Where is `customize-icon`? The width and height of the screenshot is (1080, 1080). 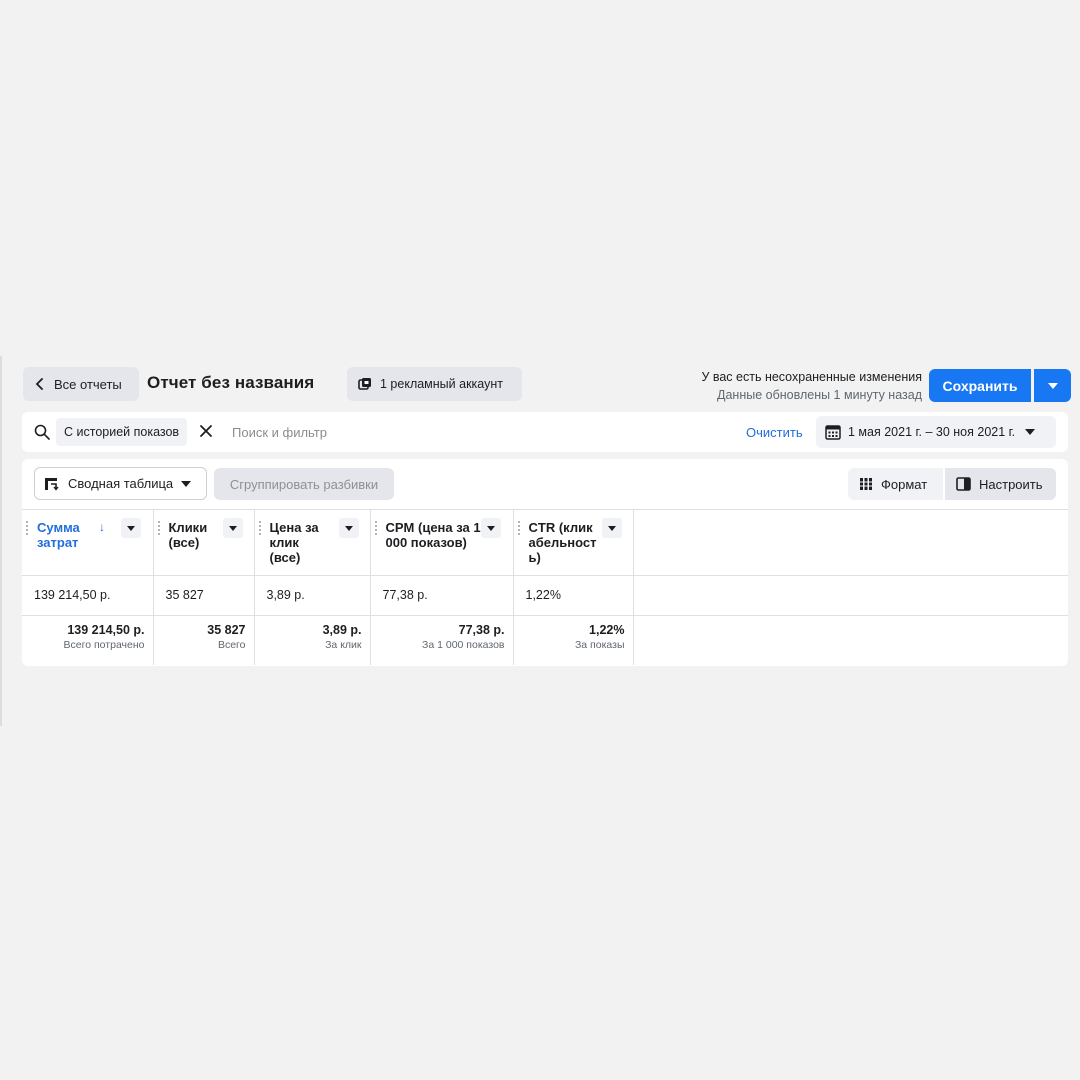 customize-icon is located at coordinates (963, 484).